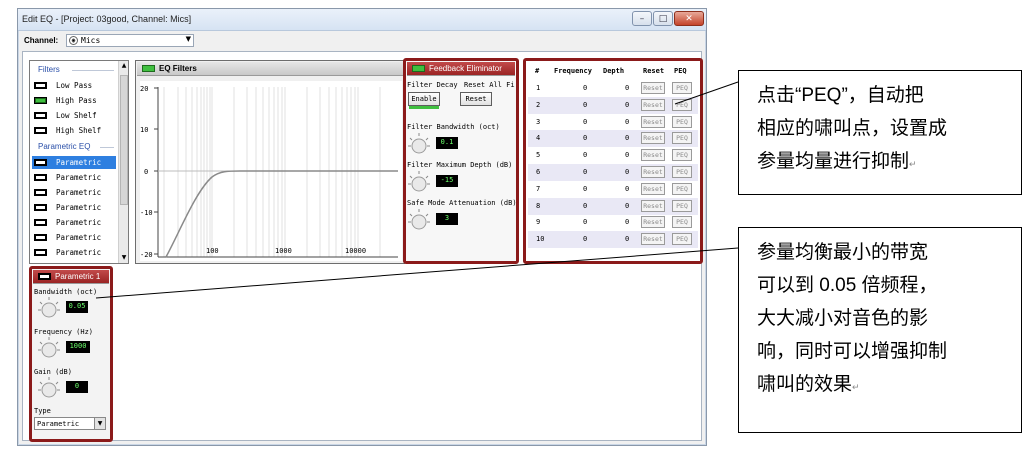 Image resolution: width=1033 pixels, height=456 pixels. I want to click on callout-line: 参量均量进行抑制, so click(833, 161).